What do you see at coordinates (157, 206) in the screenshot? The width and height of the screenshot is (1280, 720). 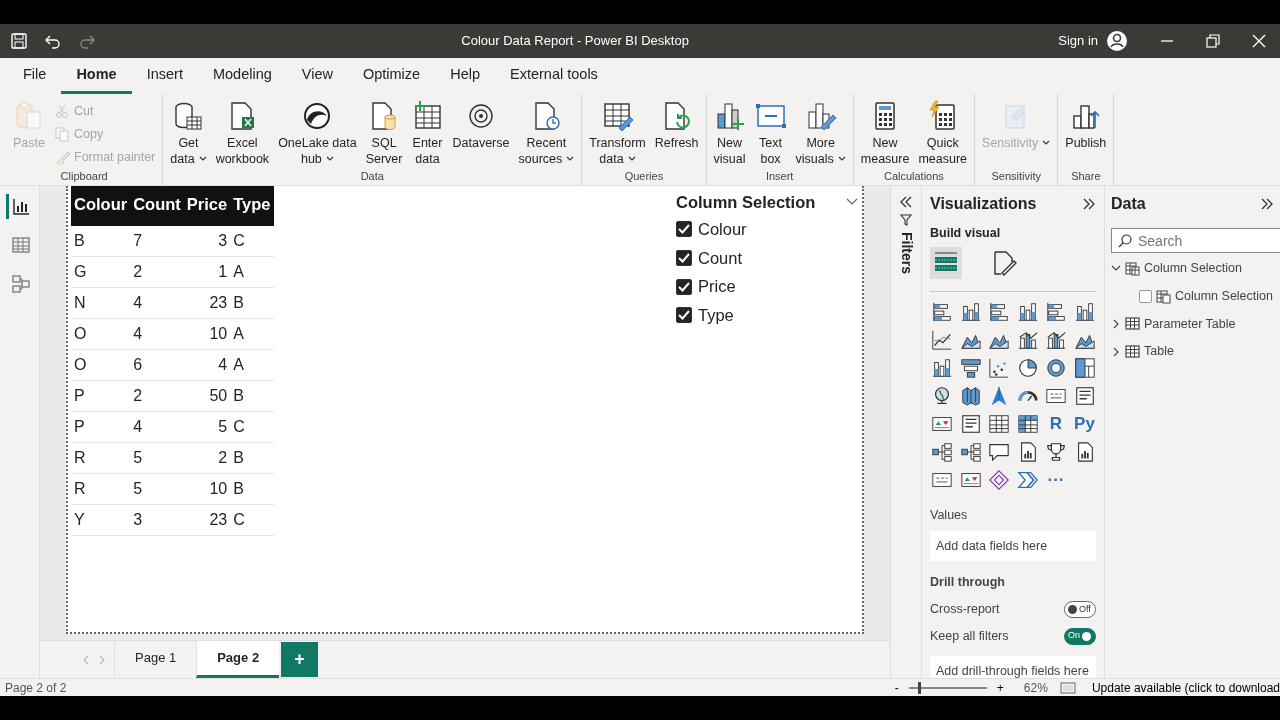 I see `column-header: Count` at bounding box center [157, 206].